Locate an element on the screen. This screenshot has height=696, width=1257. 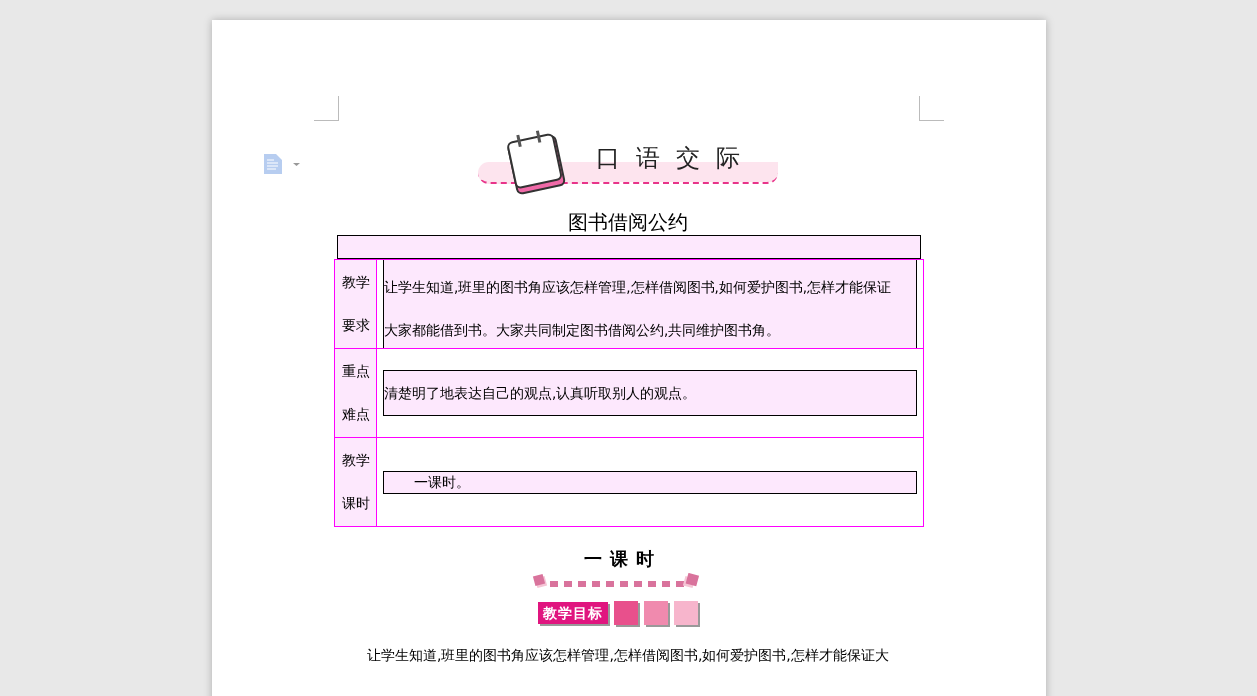
cell-text: 一课时。 is located at coordinates (442, 482).